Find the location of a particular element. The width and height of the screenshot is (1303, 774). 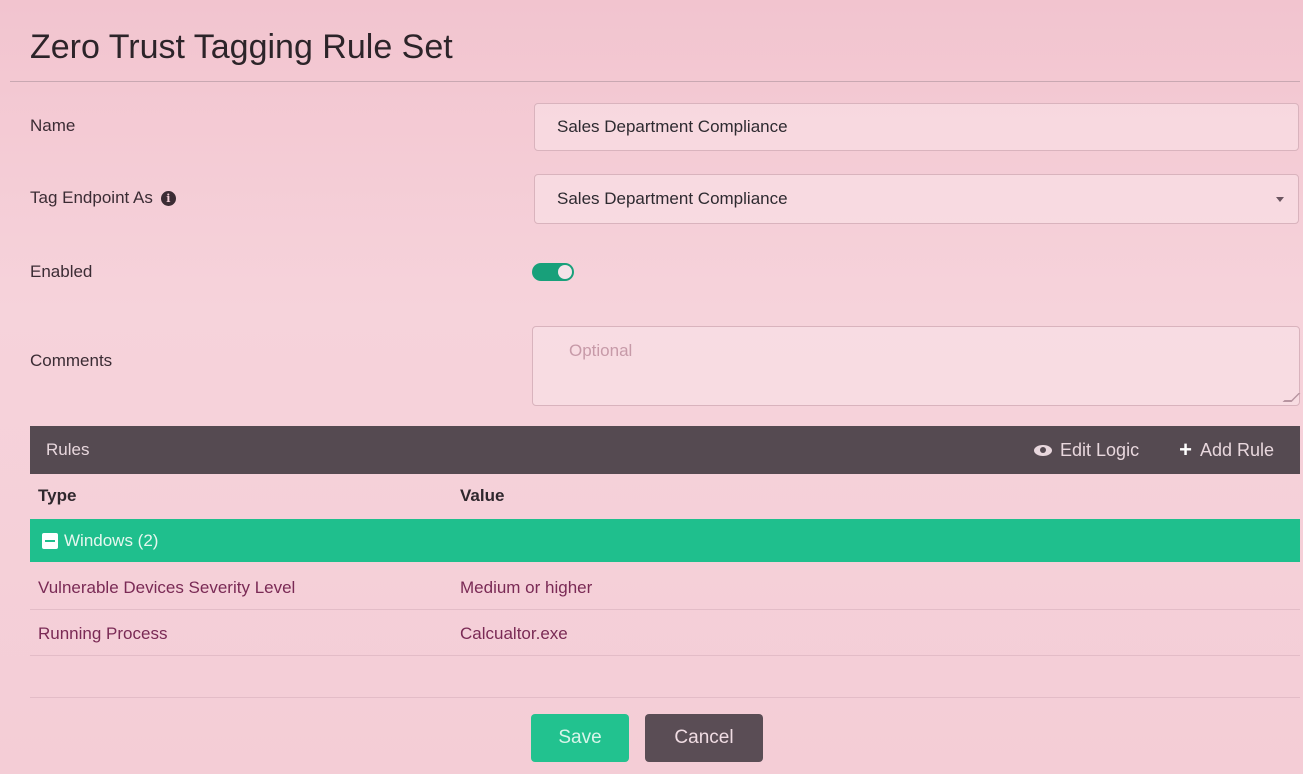

rule-value-cell: Medium or higher is located at coordinates (526, 587).